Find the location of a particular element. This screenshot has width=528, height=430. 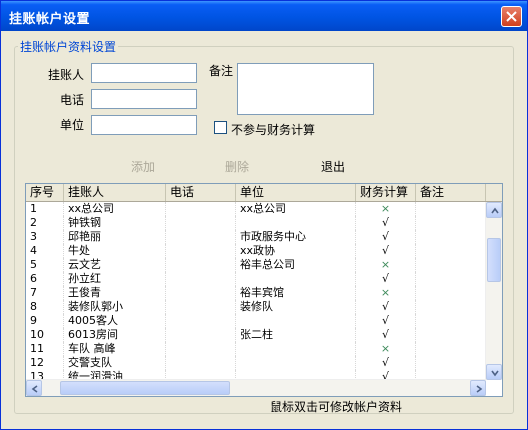

row-index-cell: 6 is located at coordinates (45, 279).